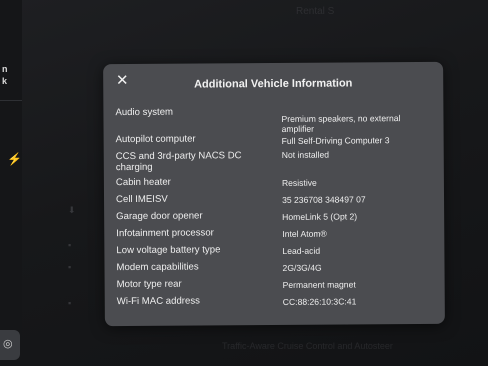  Describe the element at coordinates (158, 301) in the screenshot. I see `info-label: Wi-Fi MAC address` at that location.